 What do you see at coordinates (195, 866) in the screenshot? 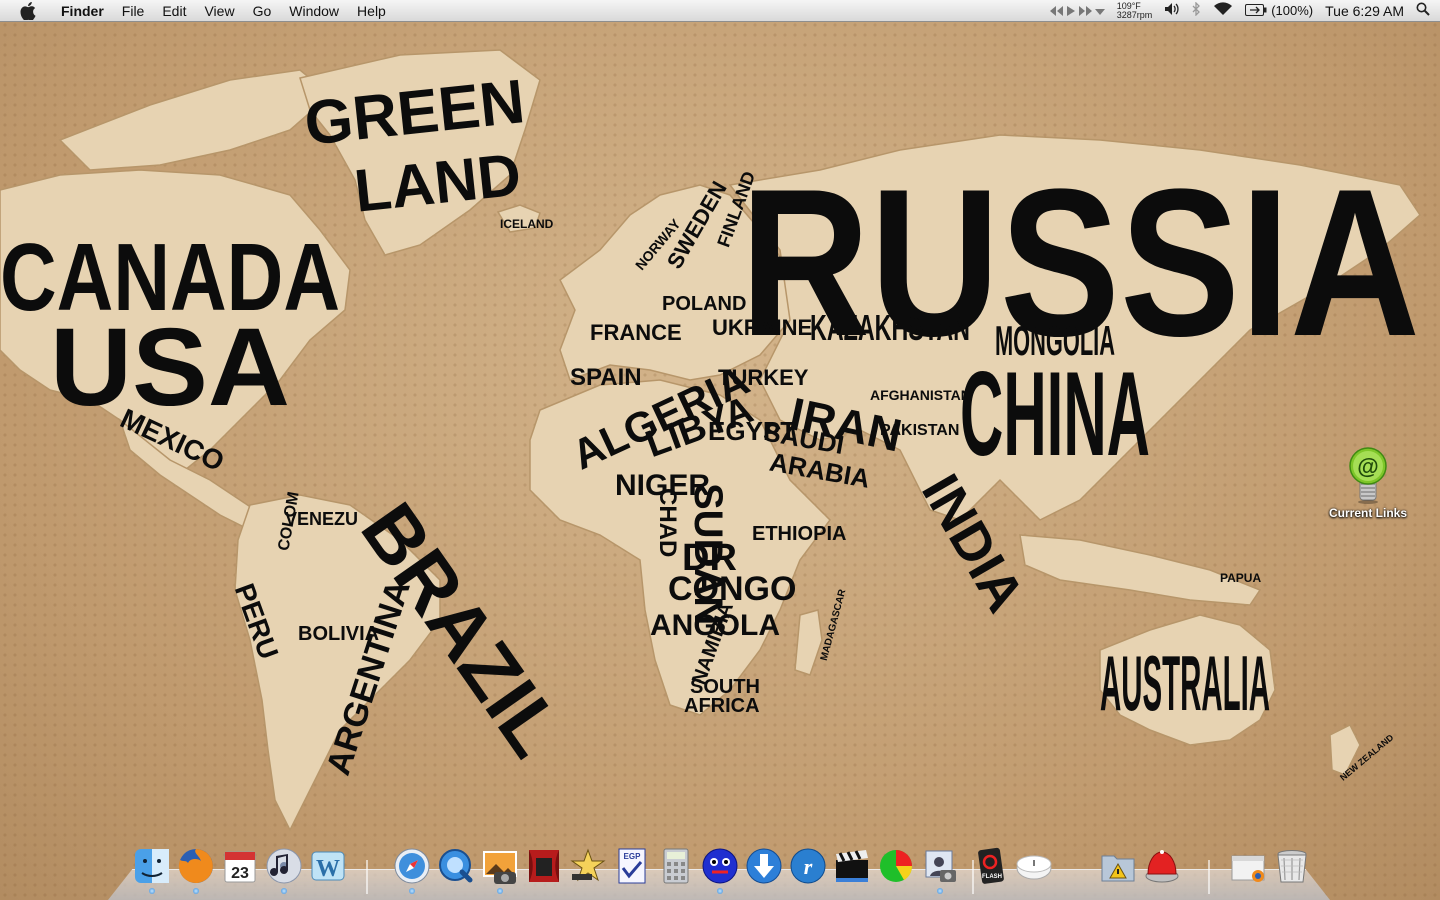
I see `firefox-icon` at bounding box center [195, 866].